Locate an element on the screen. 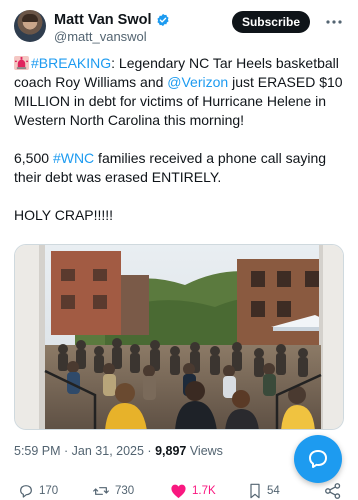 Image resolution: width=358 pixels, height=500 pixels. author-display-name: Matt Van Swol is located at coordinates (103, 20).